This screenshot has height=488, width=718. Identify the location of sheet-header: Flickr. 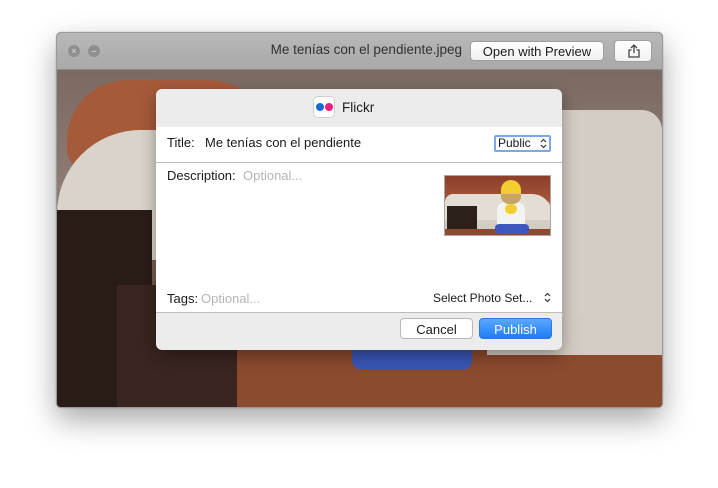
(359, 108).